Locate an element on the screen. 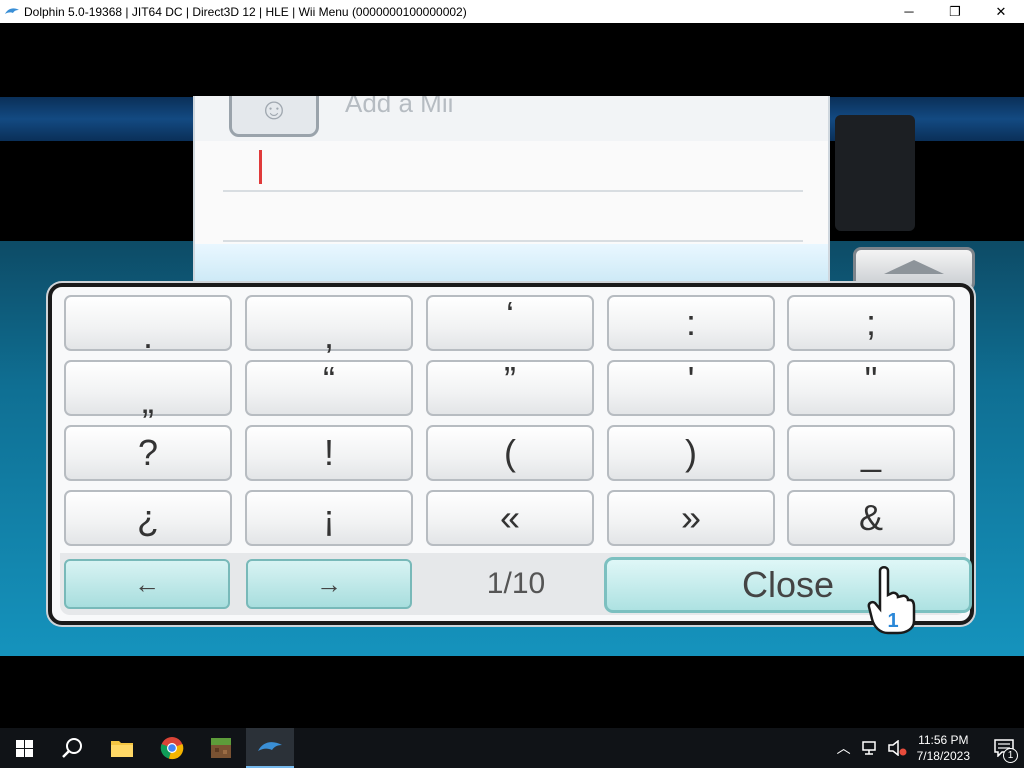 The height and width of the screenshot is (768, 1024). close-window-button: ✕ is located at coordinates (1001, 11).